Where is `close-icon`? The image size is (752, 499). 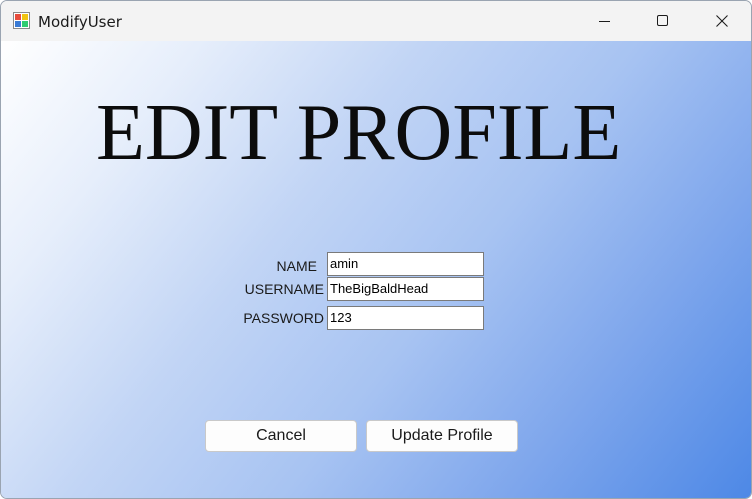 close-icon is located at coordinates (722, 21).